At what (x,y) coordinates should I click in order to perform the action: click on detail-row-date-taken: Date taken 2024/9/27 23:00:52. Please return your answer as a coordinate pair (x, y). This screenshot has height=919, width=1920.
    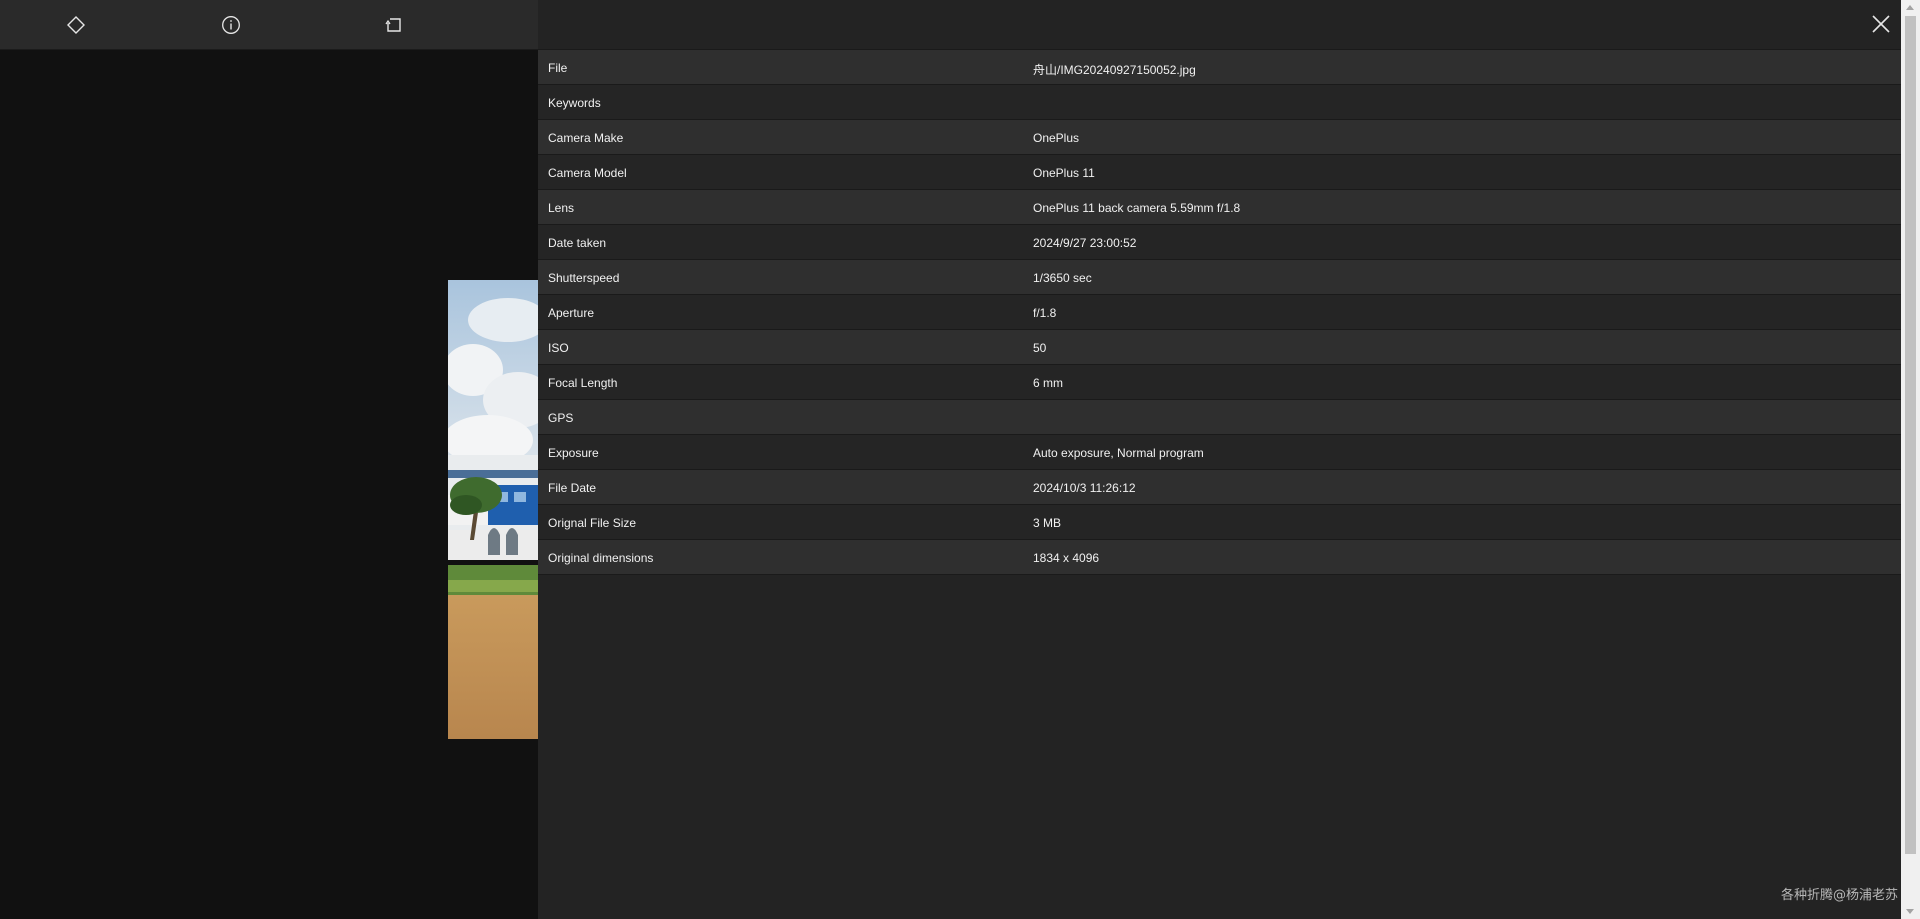
    Looking at the image, I should click on (1219, 242).